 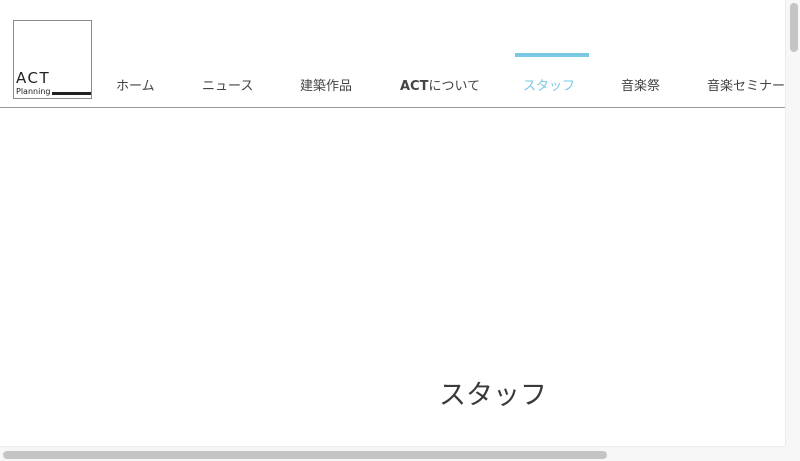 I want to click on logo-bar, so click(x=71, y=93).